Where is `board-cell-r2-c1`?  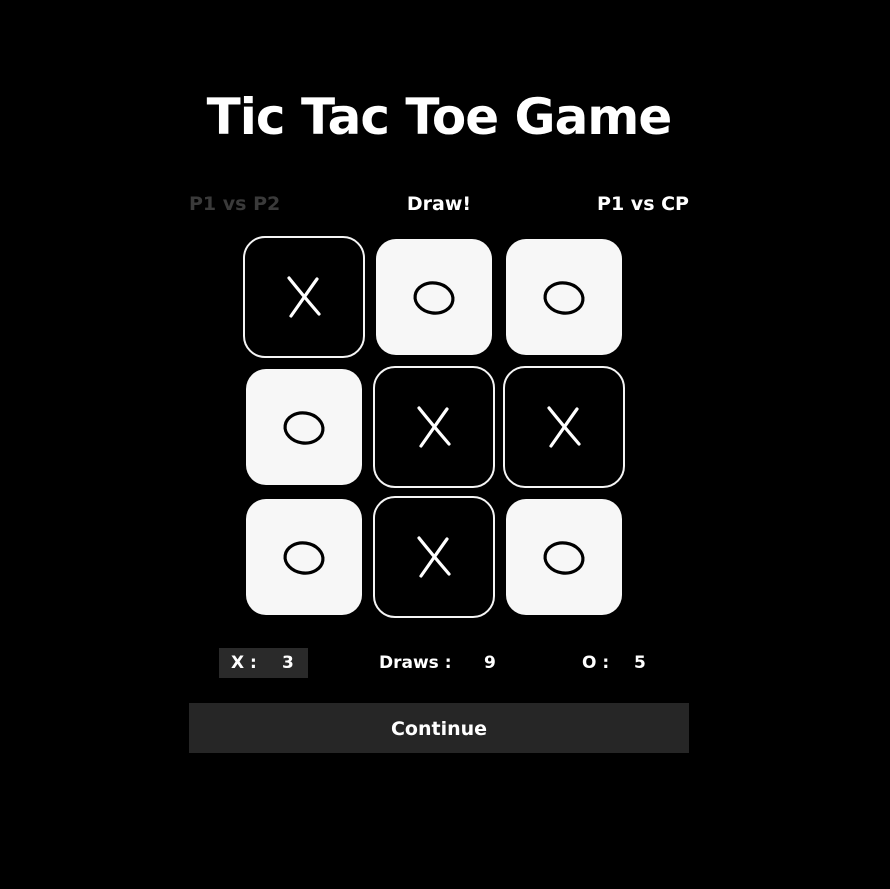
board-cell-r2-c1 is located at coordinates (304, 427).